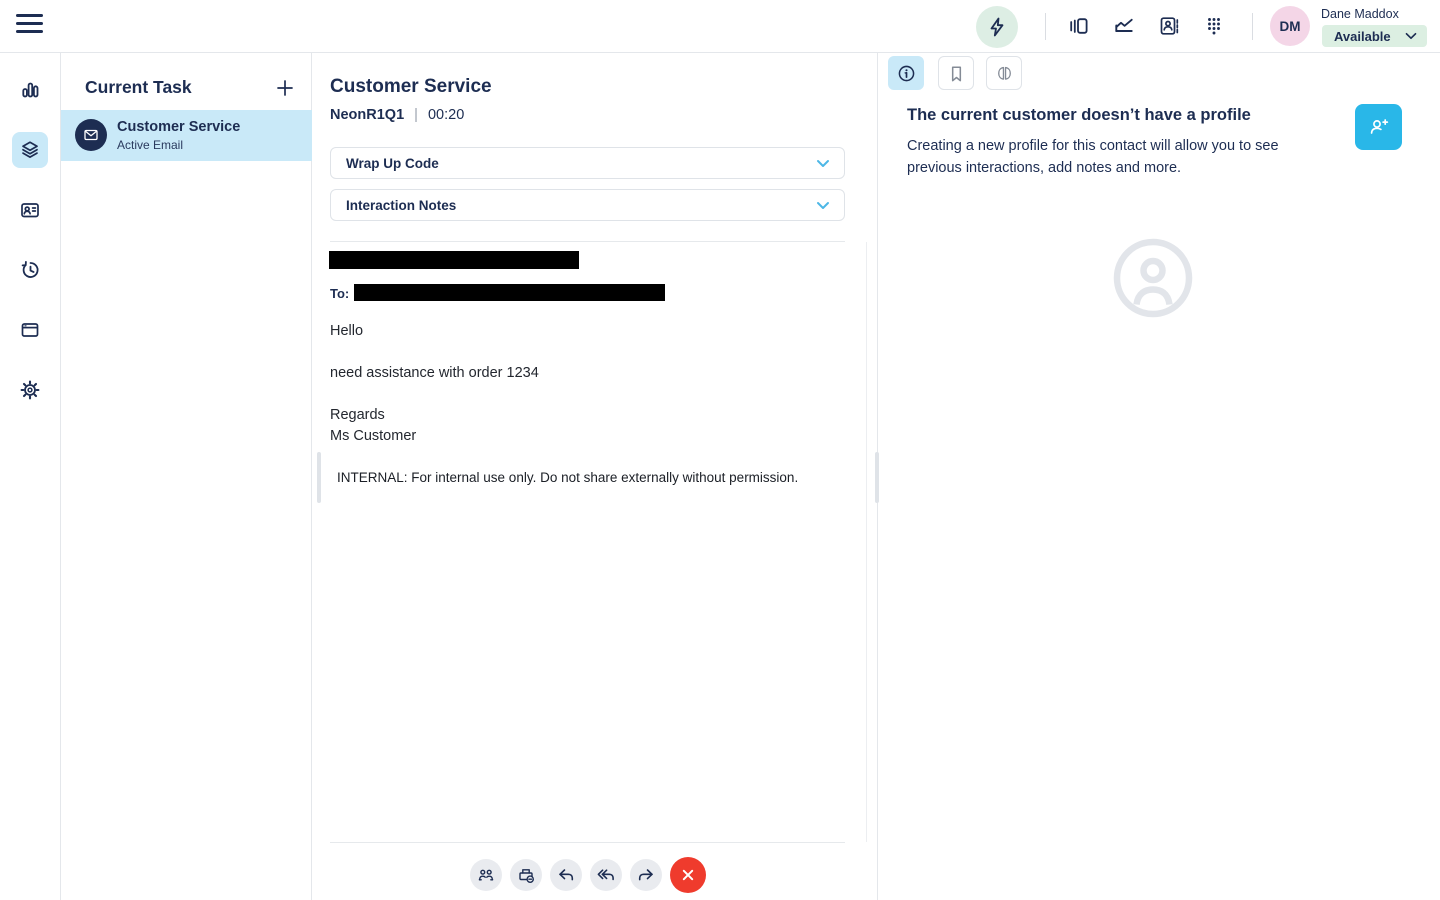  Describe the element at coordinates (30, 476) in the screenshot. I see `left-nav-rail` at that location.